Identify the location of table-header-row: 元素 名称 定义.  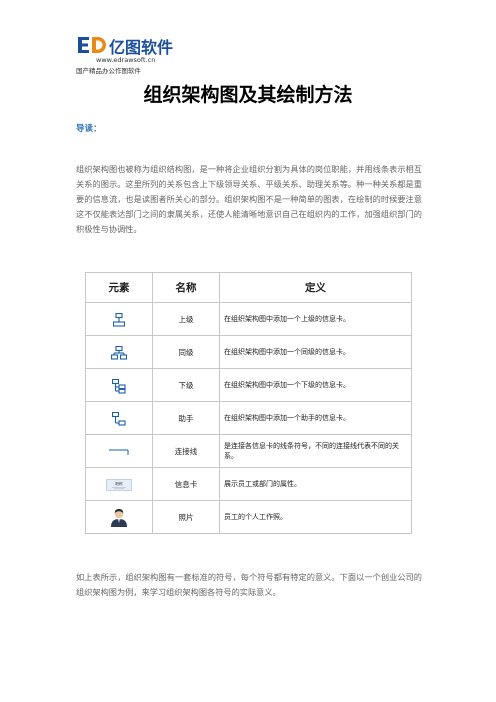
(248, 287).